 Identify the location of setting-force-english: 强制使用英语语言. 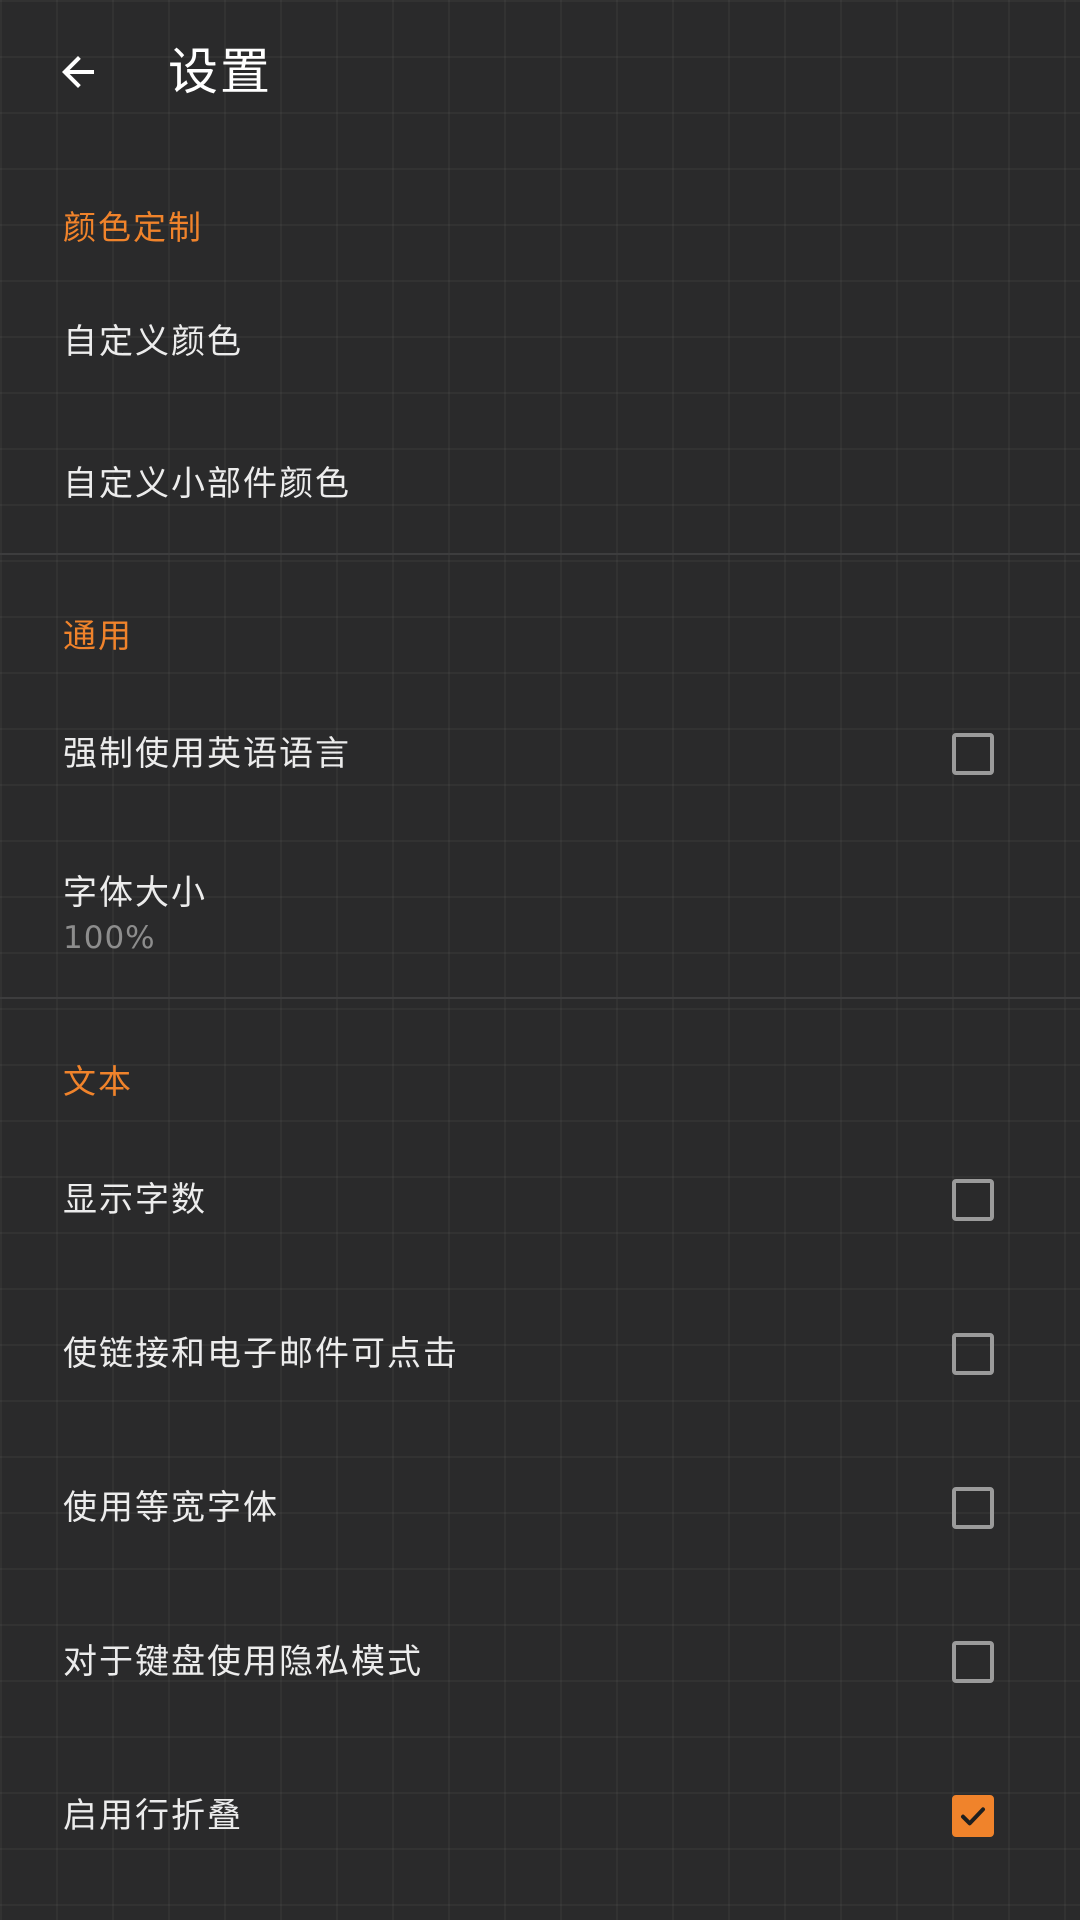
(540, 754).